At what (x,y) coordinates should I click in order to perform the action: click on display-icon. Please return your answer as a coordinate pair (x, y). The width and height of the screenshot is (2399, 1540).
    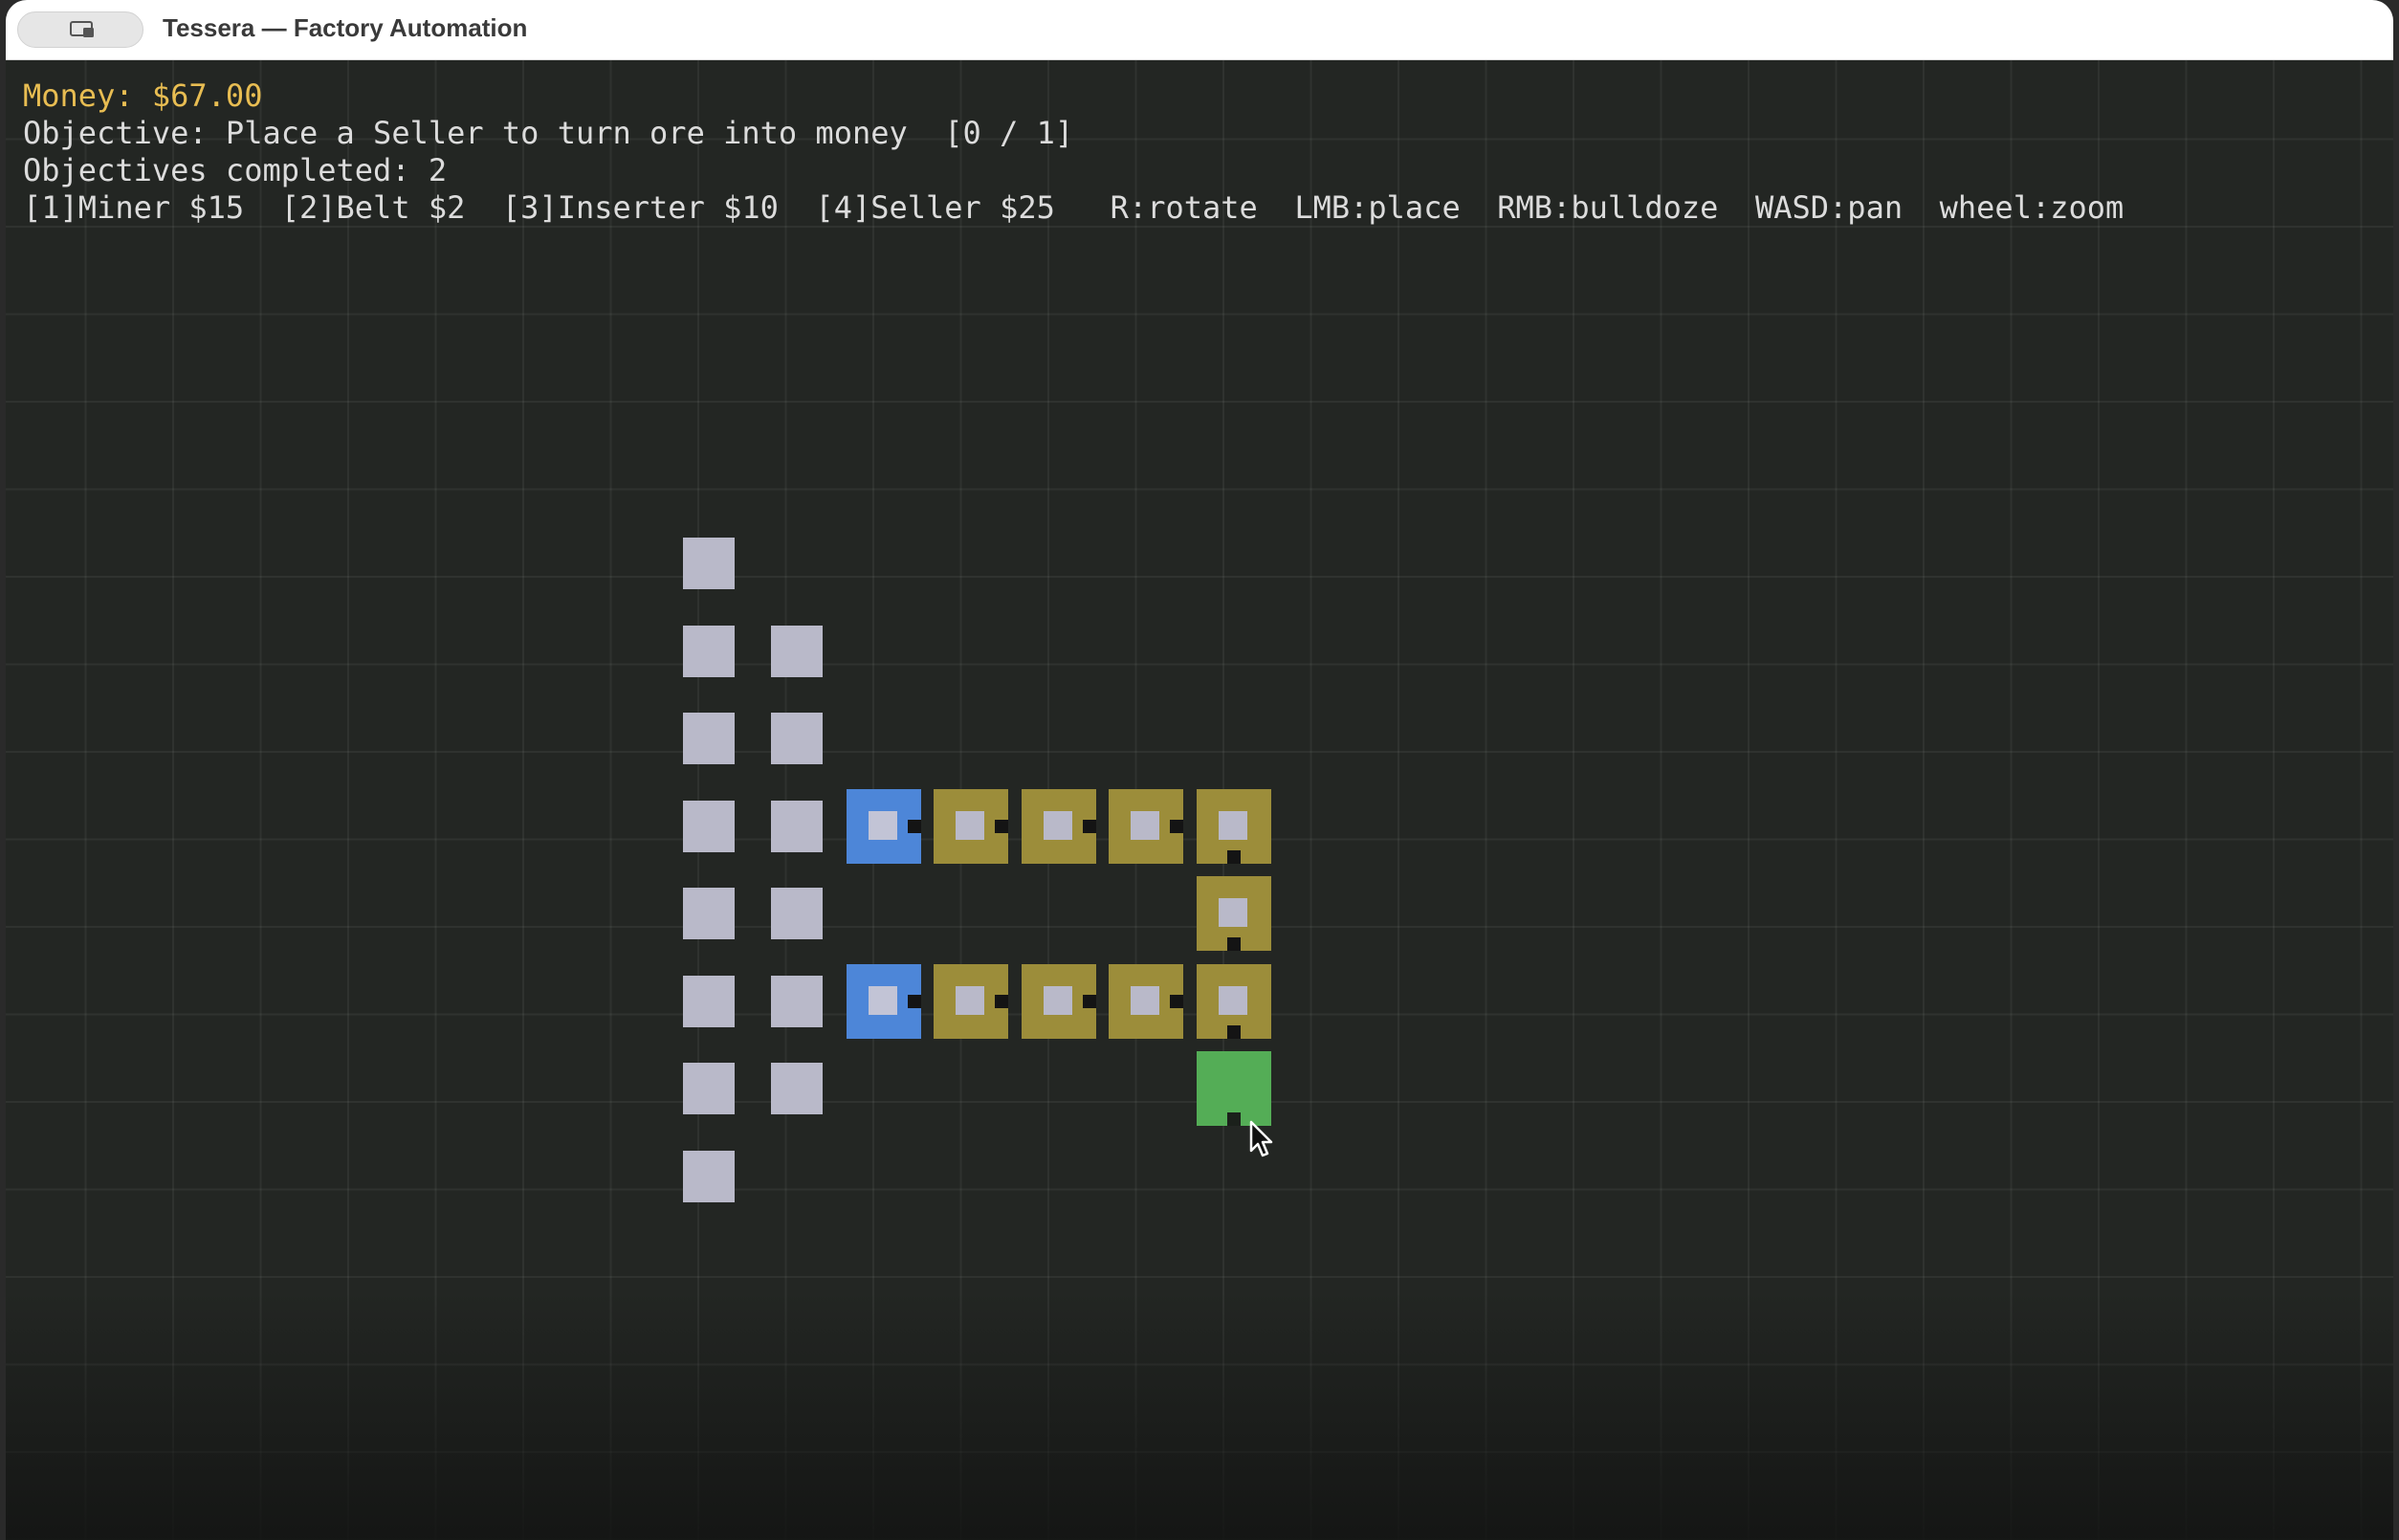
    Looking at the image, I should click on (82, 29).